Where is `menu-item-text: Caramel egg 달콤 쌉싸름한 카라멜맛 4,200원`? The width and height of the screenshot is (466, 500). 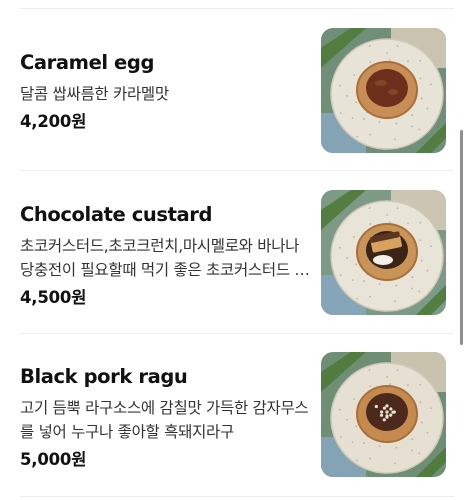
menu-item-text: Caramel egg 달콤 쌉싸름한 카라멜맛 4,200원 is located at coordinates (165, 81).